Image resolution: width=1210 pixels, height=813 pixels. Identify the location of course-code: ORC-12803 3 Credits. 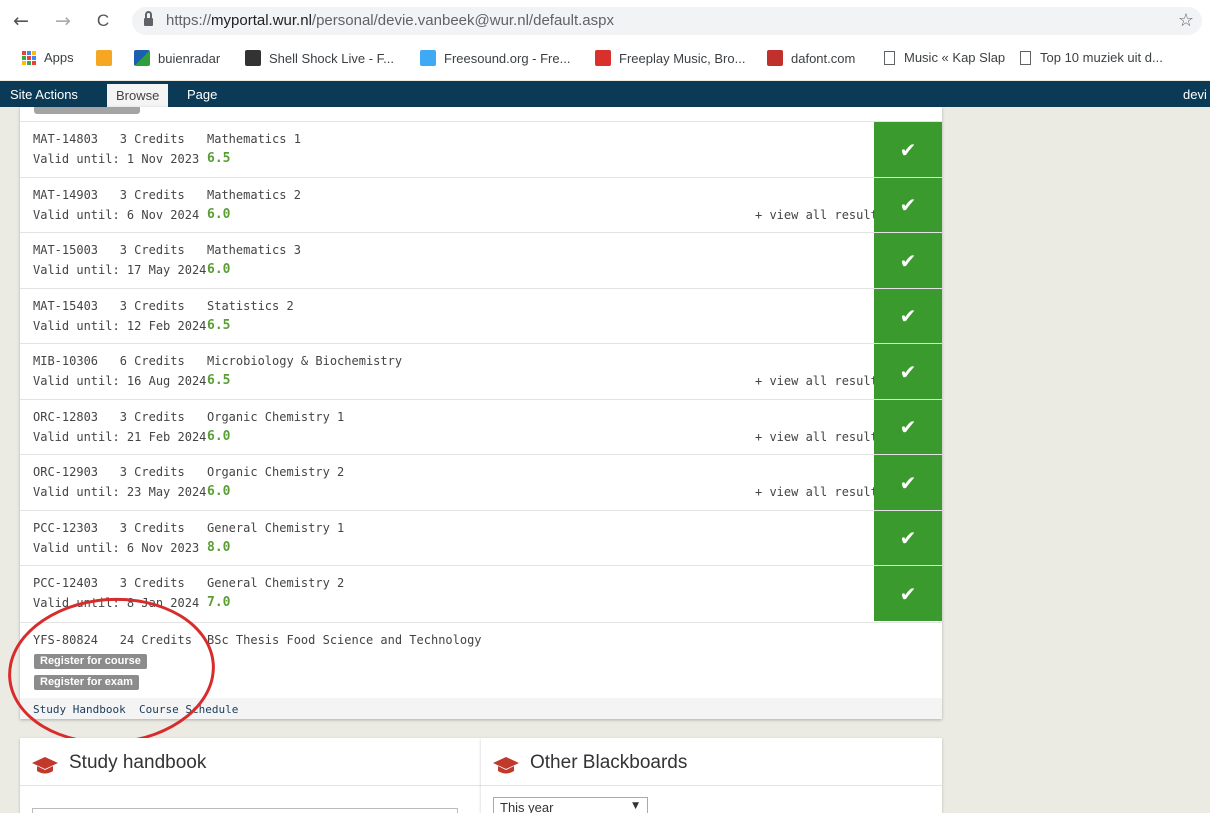
(109, 416).